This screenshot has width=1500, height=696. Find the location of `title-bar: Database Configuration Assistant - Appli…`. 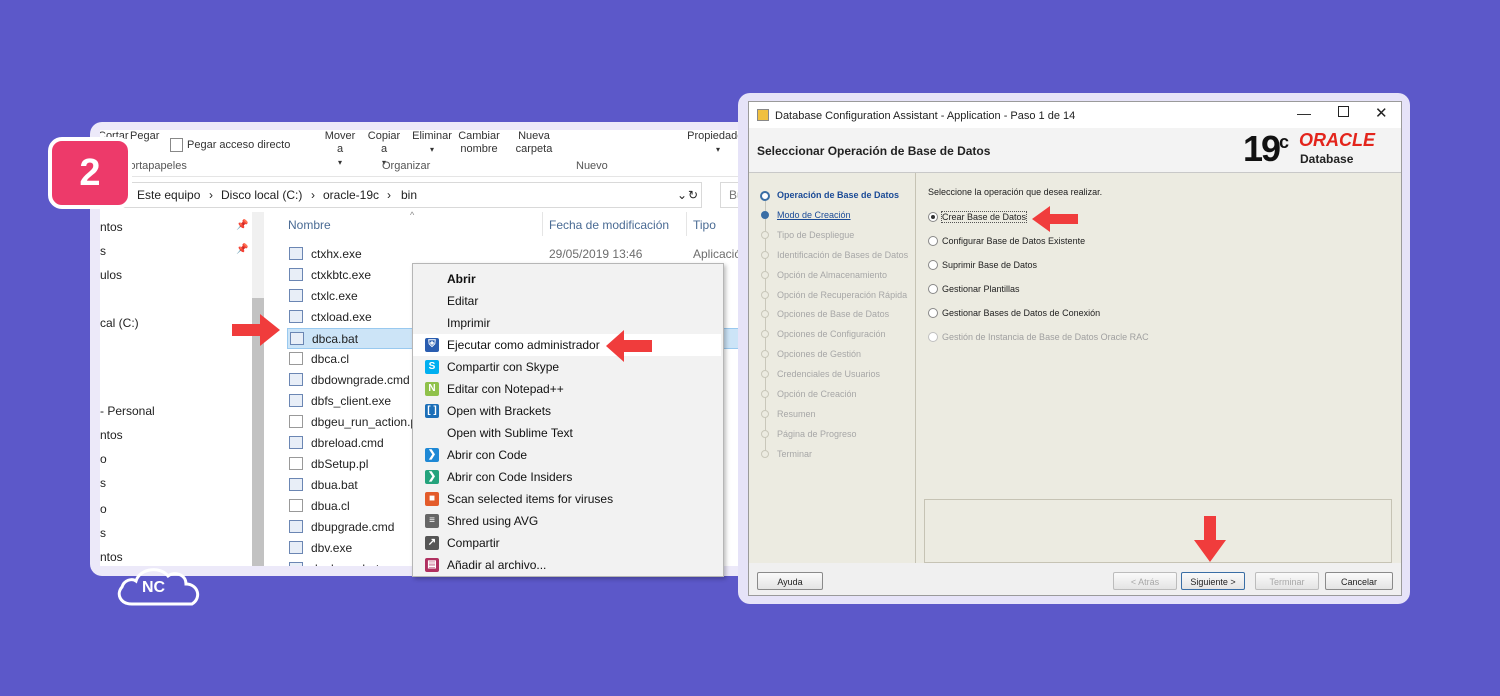

title-bar: Database Configuration Assistant - Appli… is located at coordinates (1075, 115).